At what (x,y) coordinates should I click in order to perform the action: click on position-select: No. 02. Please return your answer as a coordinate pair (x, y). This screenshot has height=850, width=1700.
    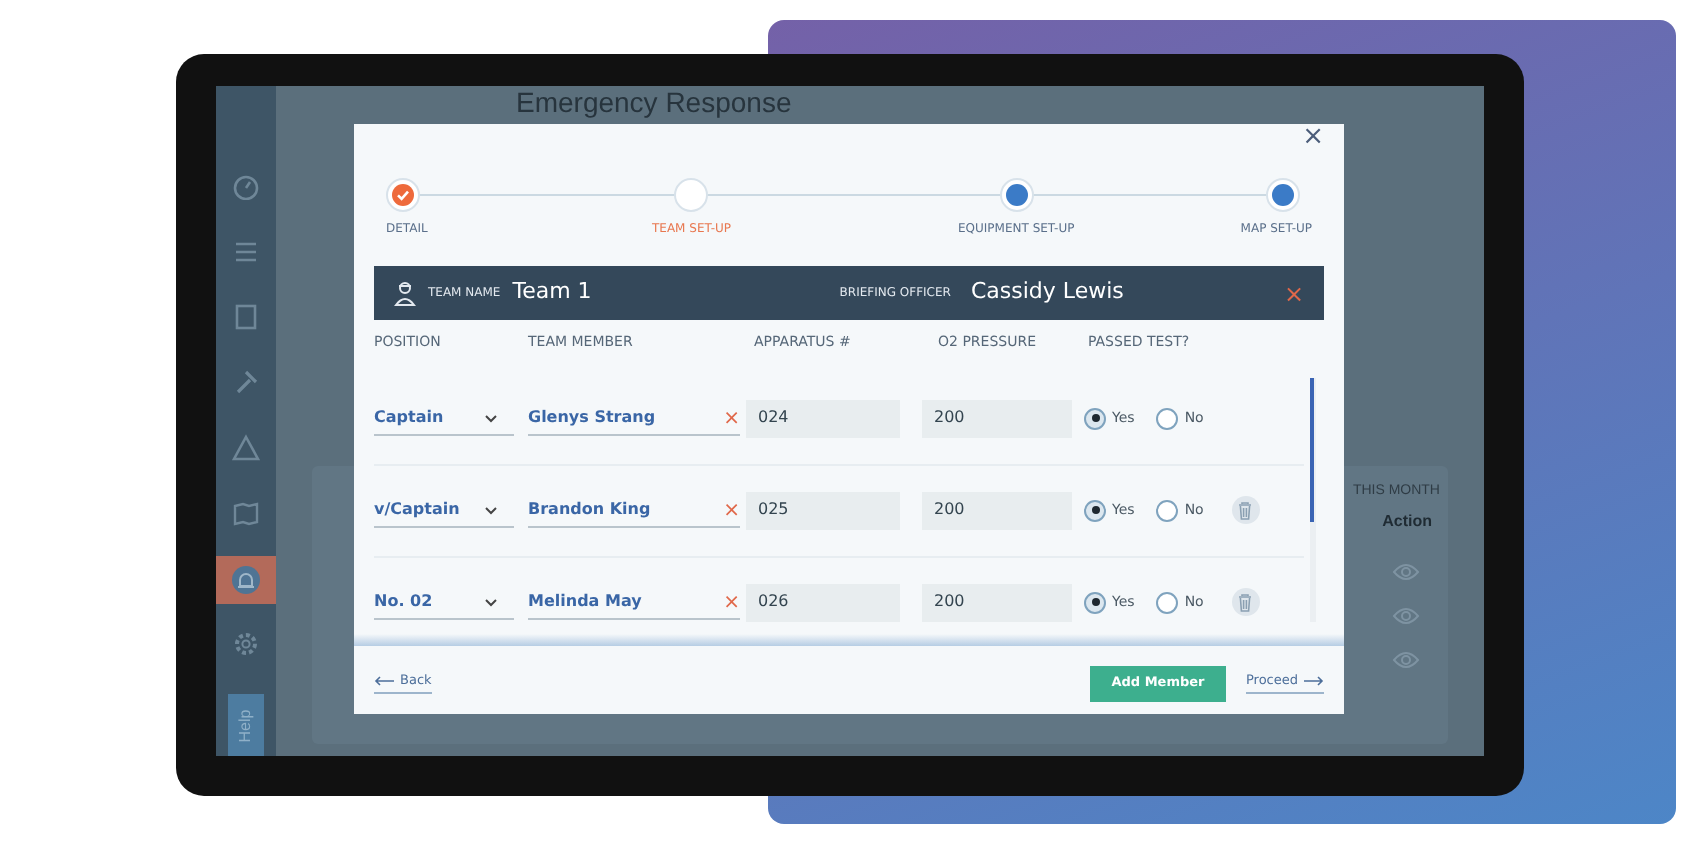
    Looking at the image, I should click on (444, 602).